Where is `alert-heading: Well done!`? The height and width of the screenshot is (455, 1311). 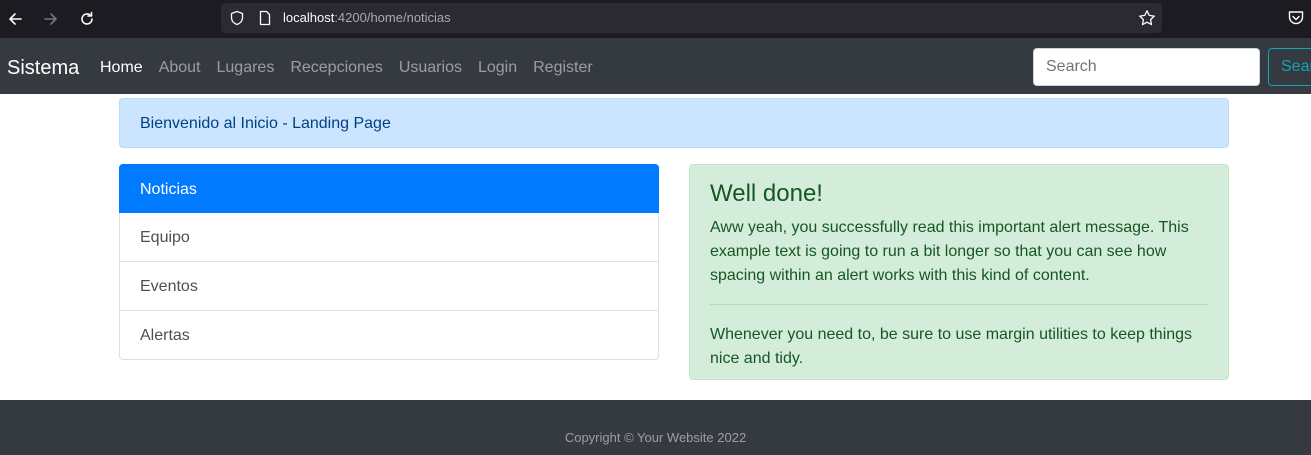 alert-heading: Well done! is located at coordinates (766, 193).